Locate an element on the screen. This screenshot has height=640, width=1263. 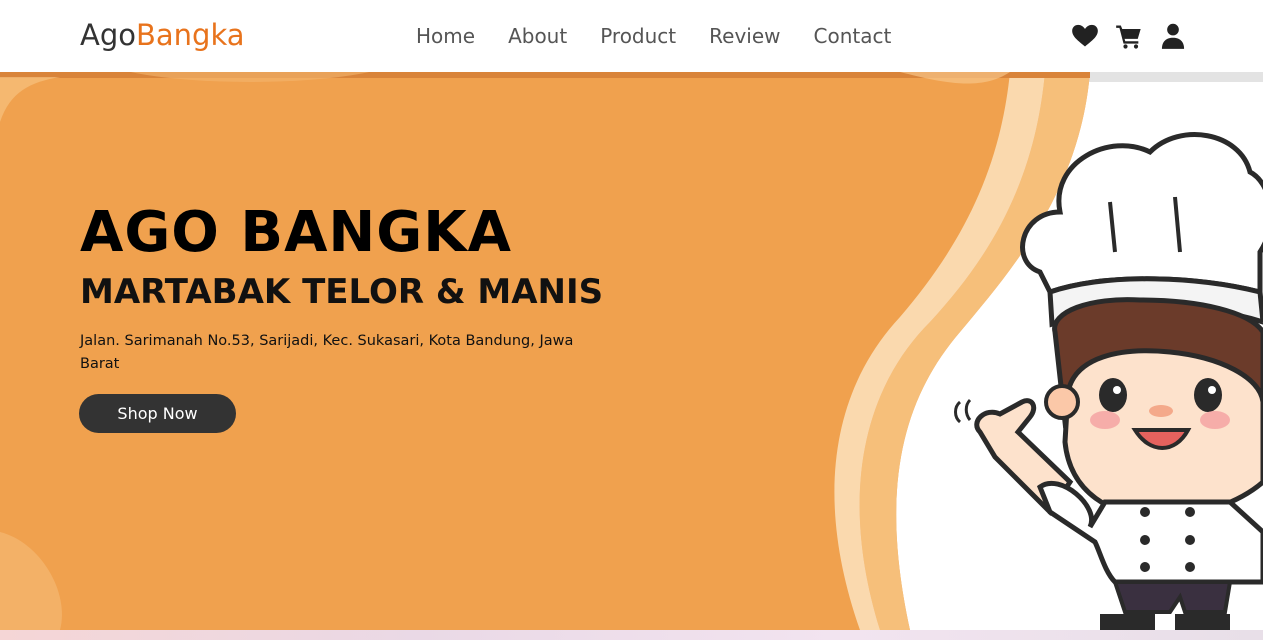
main-nav: Home About Product Review Contact is located at coordinates (670, 36).